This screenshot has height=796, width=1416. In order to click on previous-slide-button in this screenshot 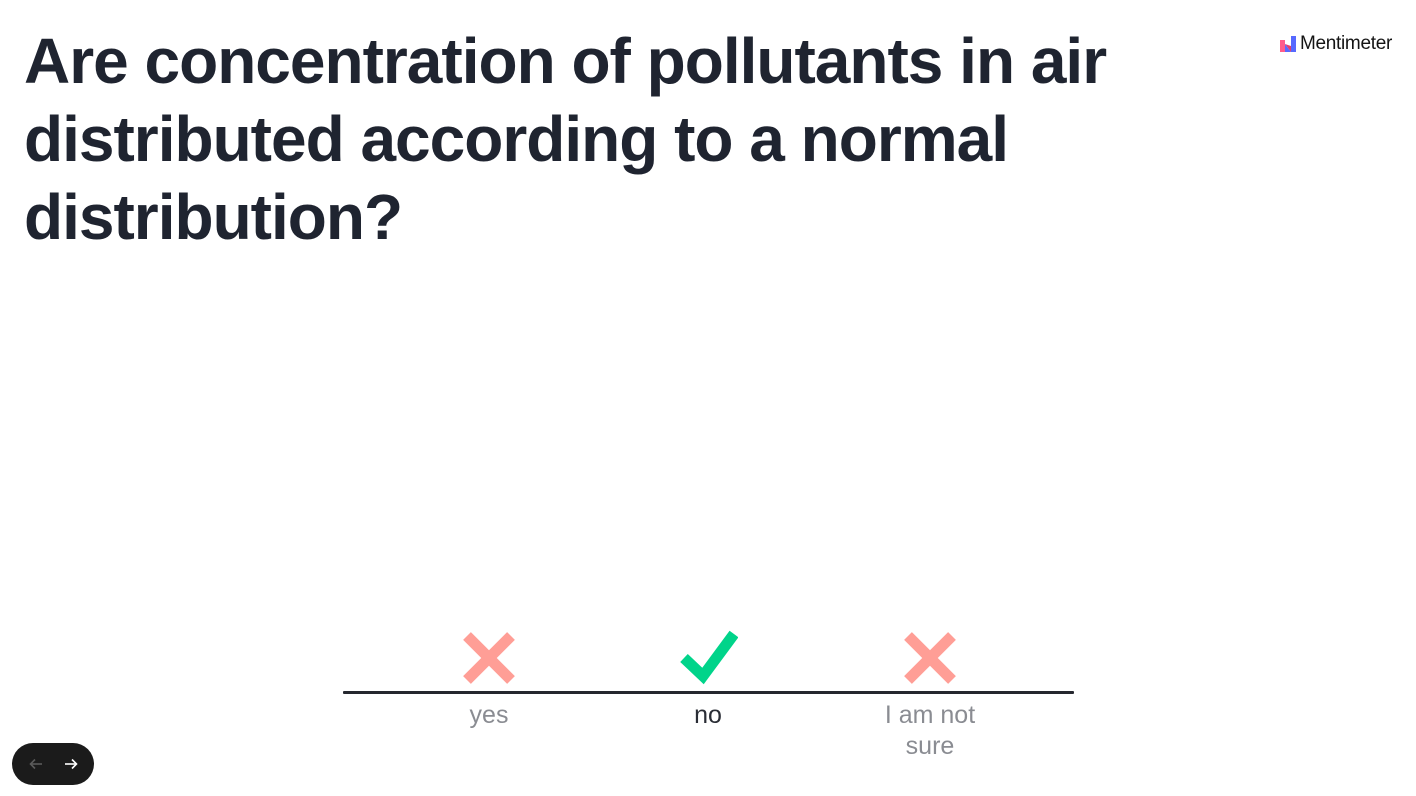, I will do `click(36, 764)`.